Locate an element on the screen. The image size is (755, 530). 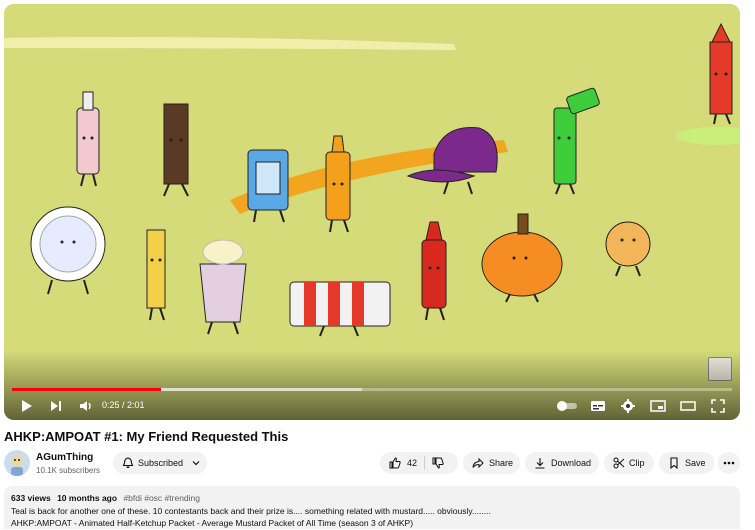
character-brown-bar is located at coordinates (176, 150).